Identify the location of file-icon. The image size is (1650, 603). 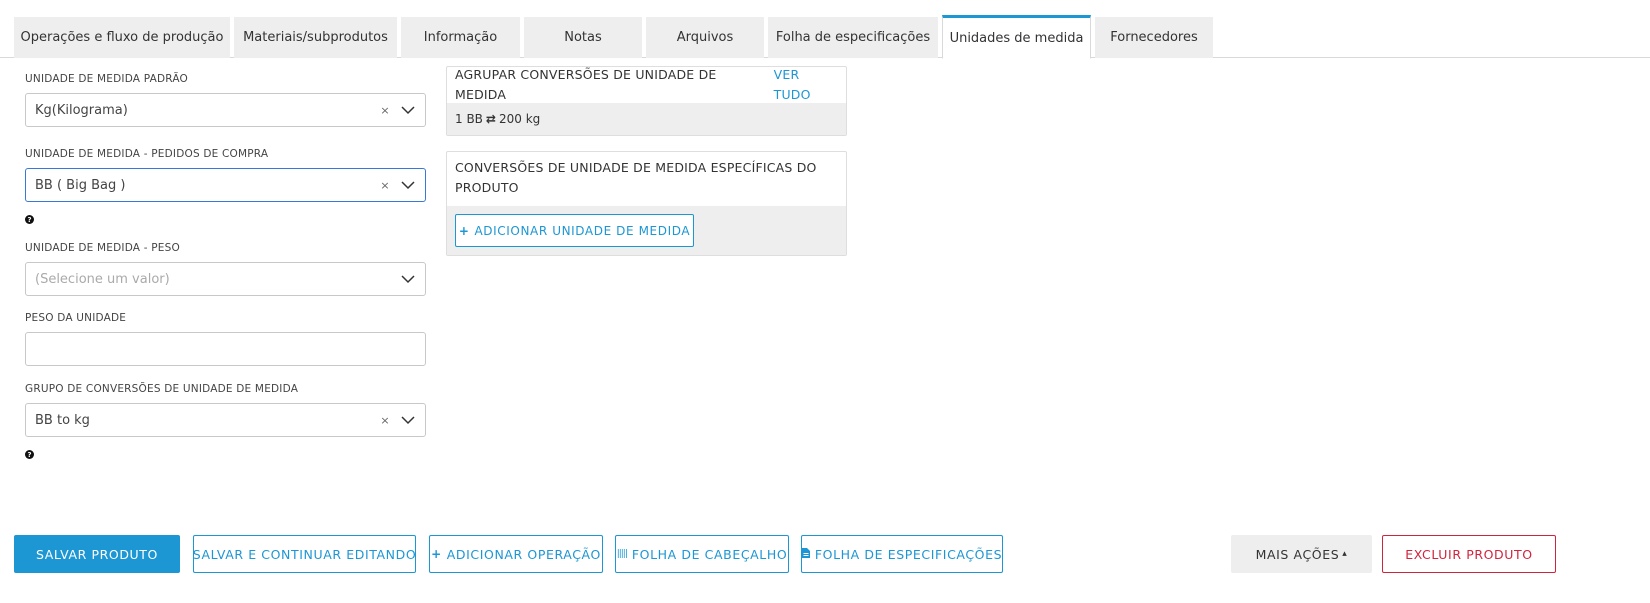
(805, 554).